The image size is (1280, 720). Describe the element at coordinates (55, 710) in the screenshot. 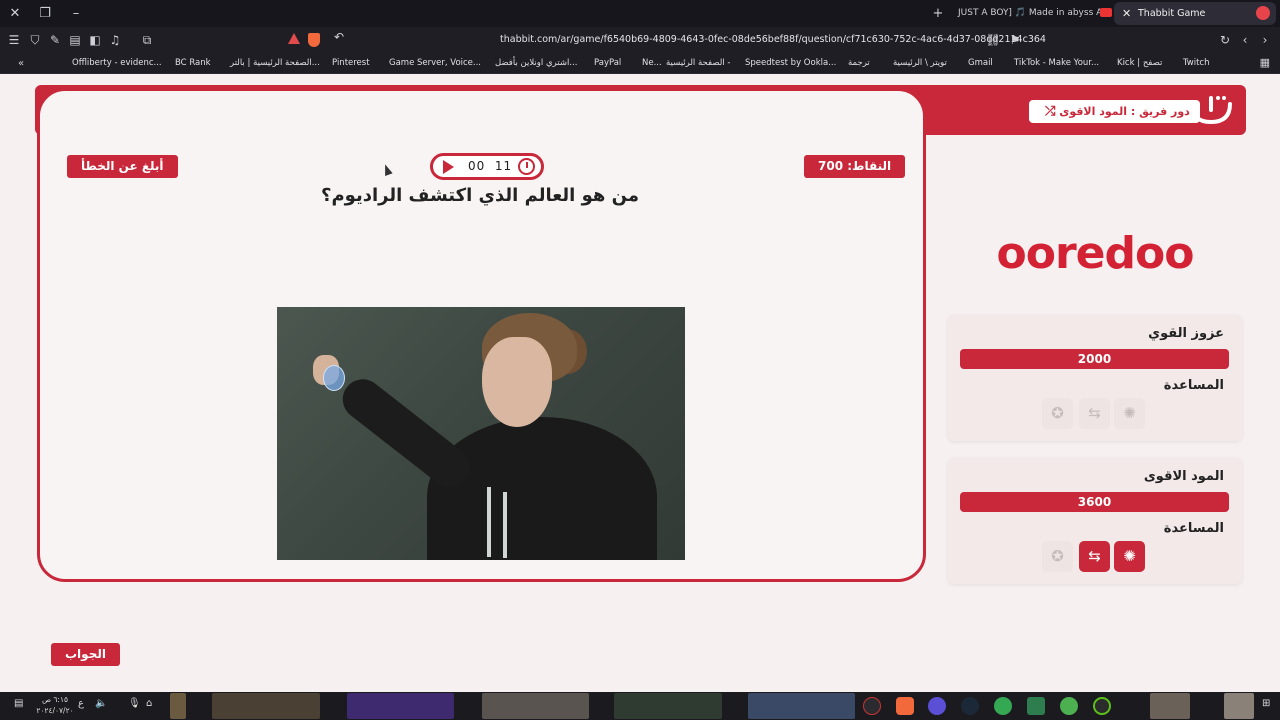

I see `clock-date: ٢٠٢٤/٠٧/٢٠` at that location.